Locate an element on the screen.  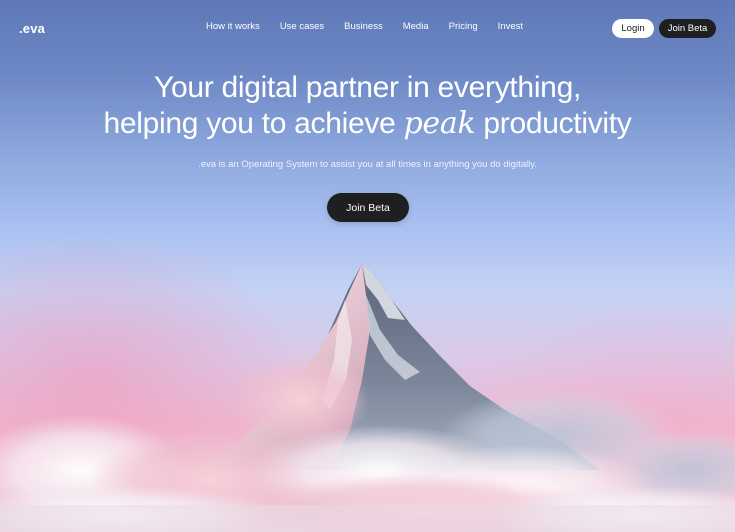
headline-line-1: Your digital partner in everything, is located at coordinates (367, 87).